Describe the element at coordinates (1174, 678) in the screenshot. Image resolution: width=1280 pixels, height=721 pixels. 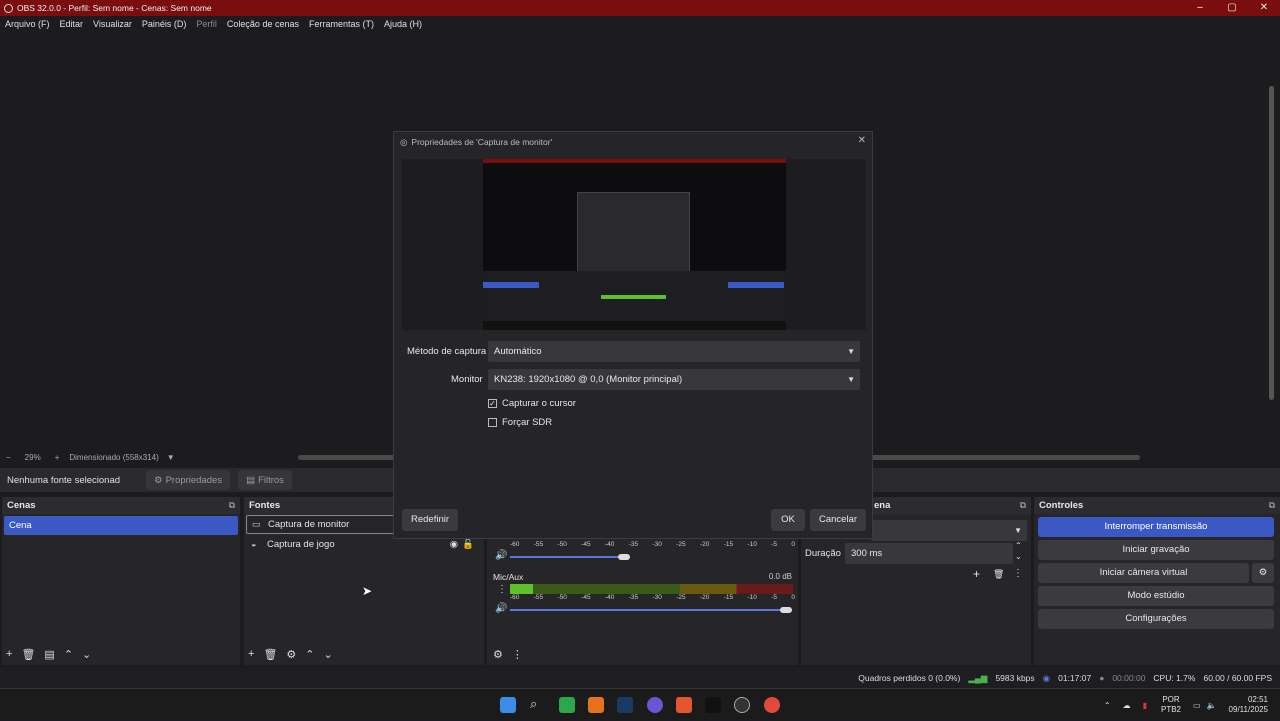
I see `cpu-usage: CPU: 1.7%` at that location.